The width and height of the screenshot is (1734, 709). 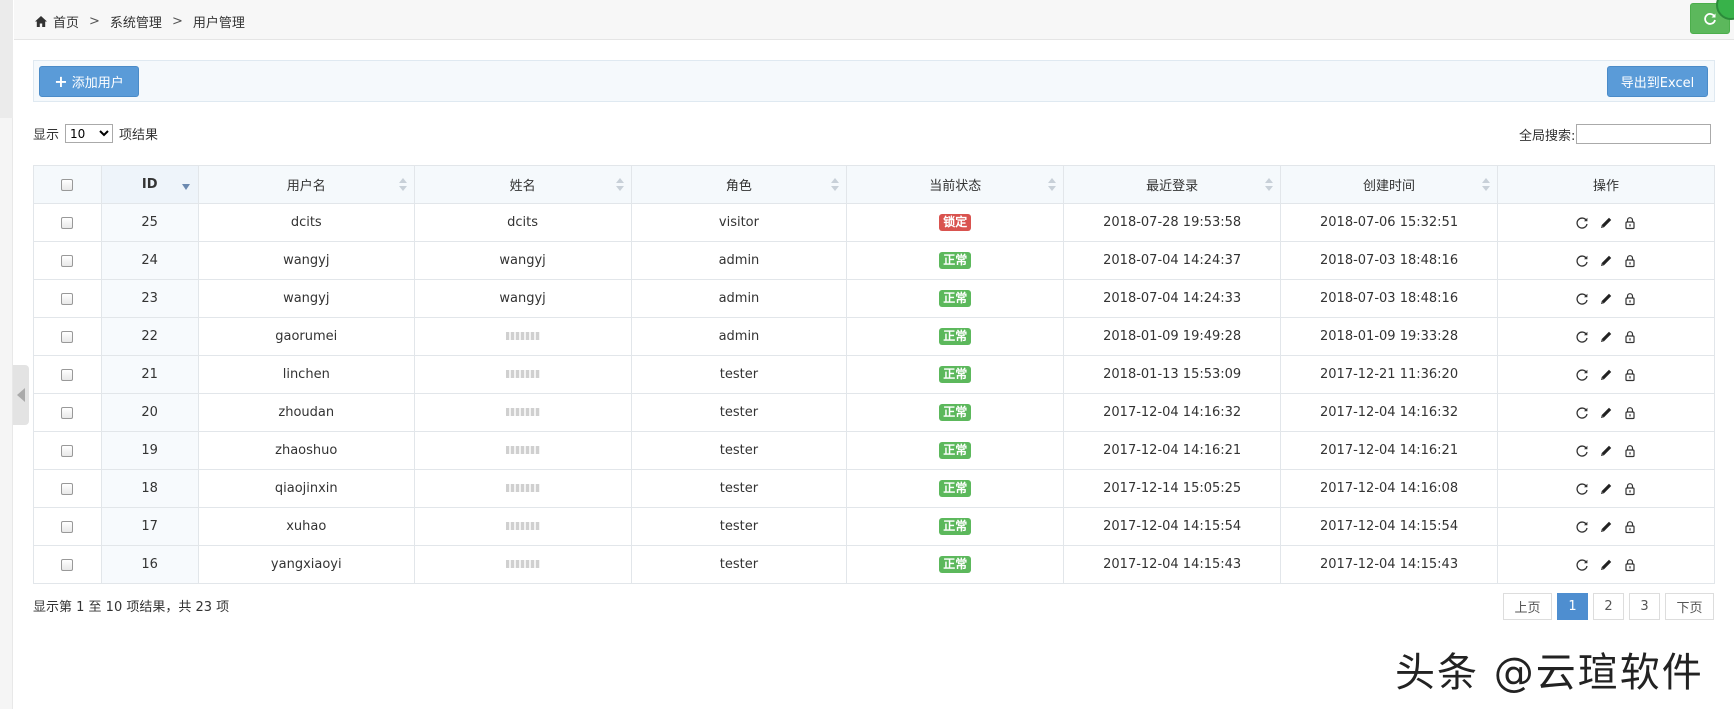 I want to click on prev-page-button: 上页, so click(x=1527, y=606).